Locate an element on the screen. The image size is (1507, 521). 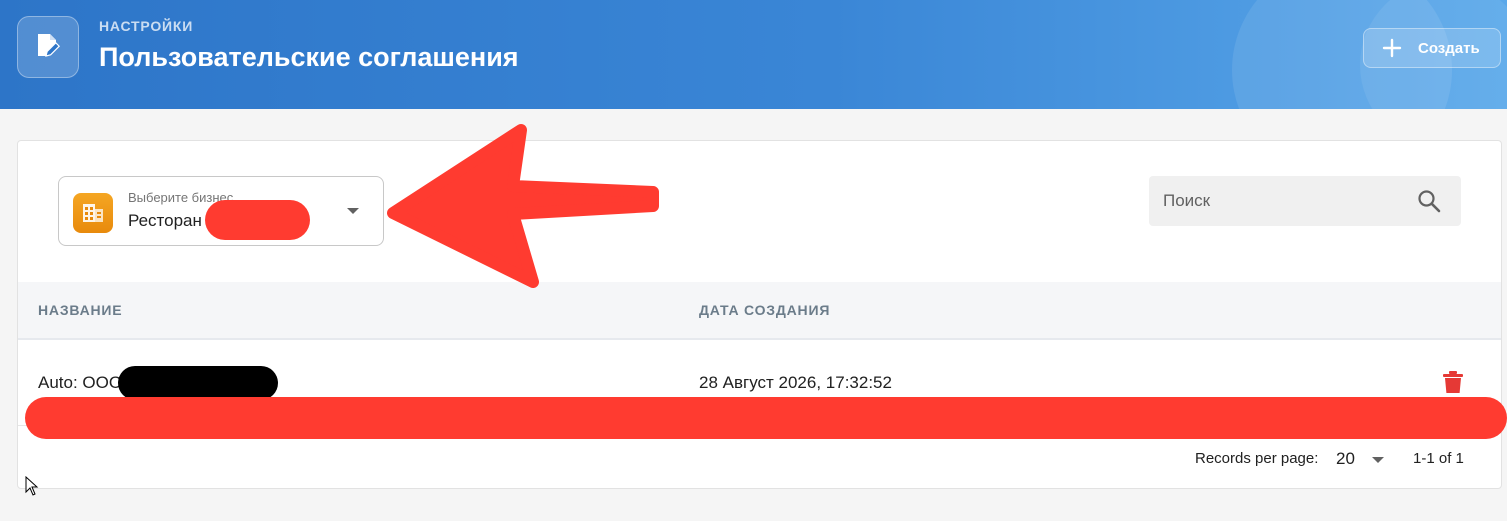
business-select-value: Ресторан is located at coordinates (165, 220).